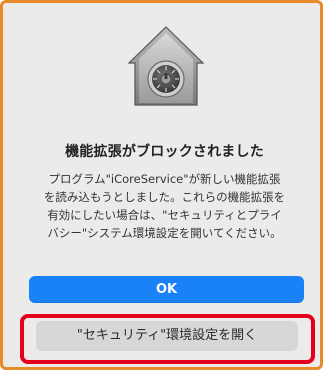 Image resolution: width=323 pixels, height=370 pixels. Describe the element at coordinates (167, 339) in the screenshot. I see `highlight-annotation` at that location.